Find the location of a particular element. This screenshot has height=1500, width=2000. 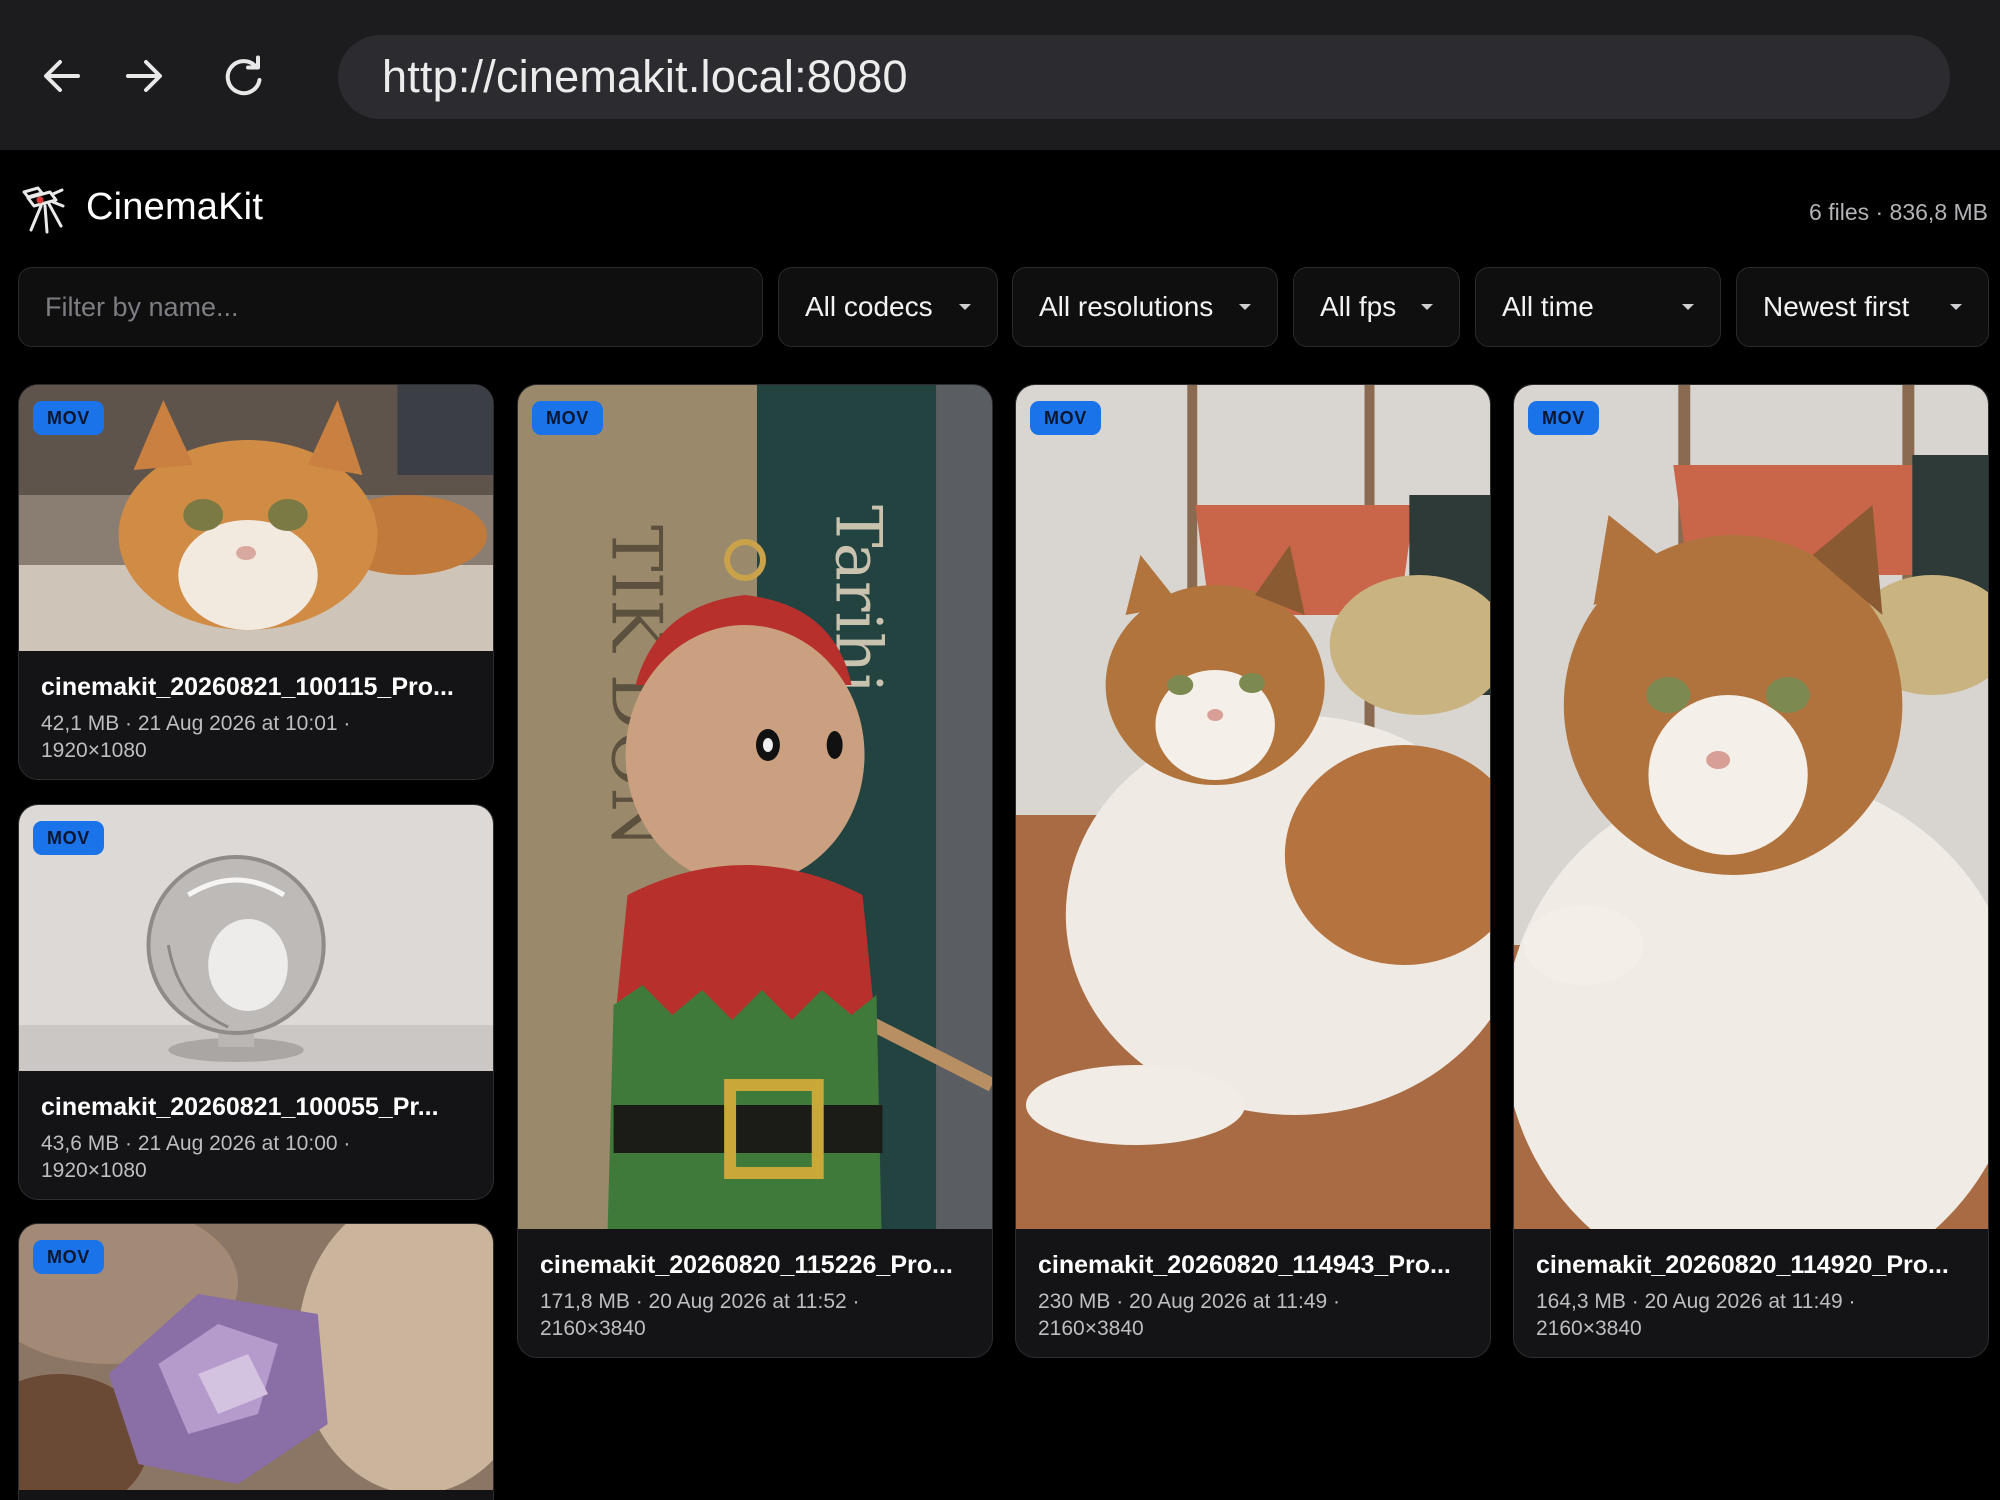

files-summary: 6 files · 836,8 MB is located at coordinates (1898, 212).